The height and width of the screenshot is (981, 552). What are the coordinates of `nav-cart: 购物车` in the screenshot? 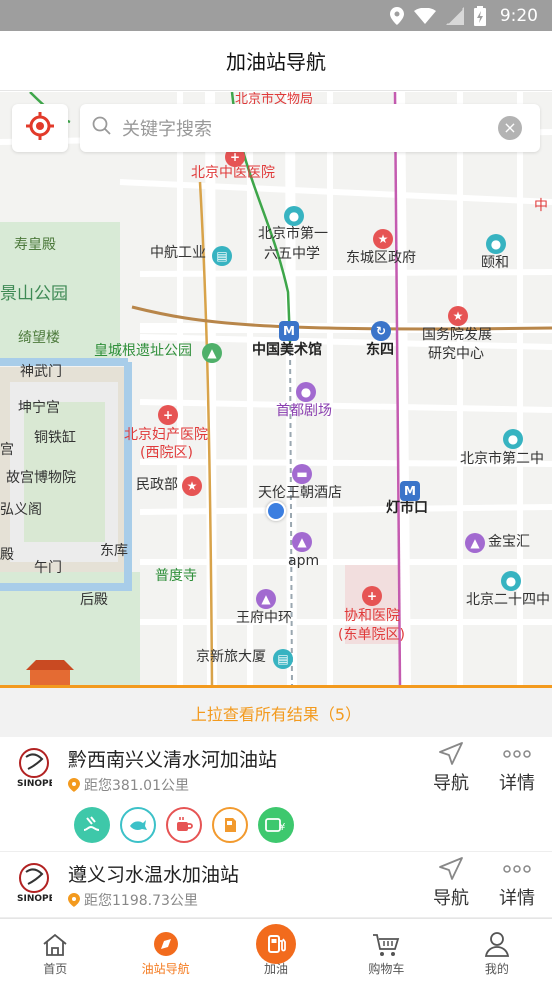 It's located at (386, 950).